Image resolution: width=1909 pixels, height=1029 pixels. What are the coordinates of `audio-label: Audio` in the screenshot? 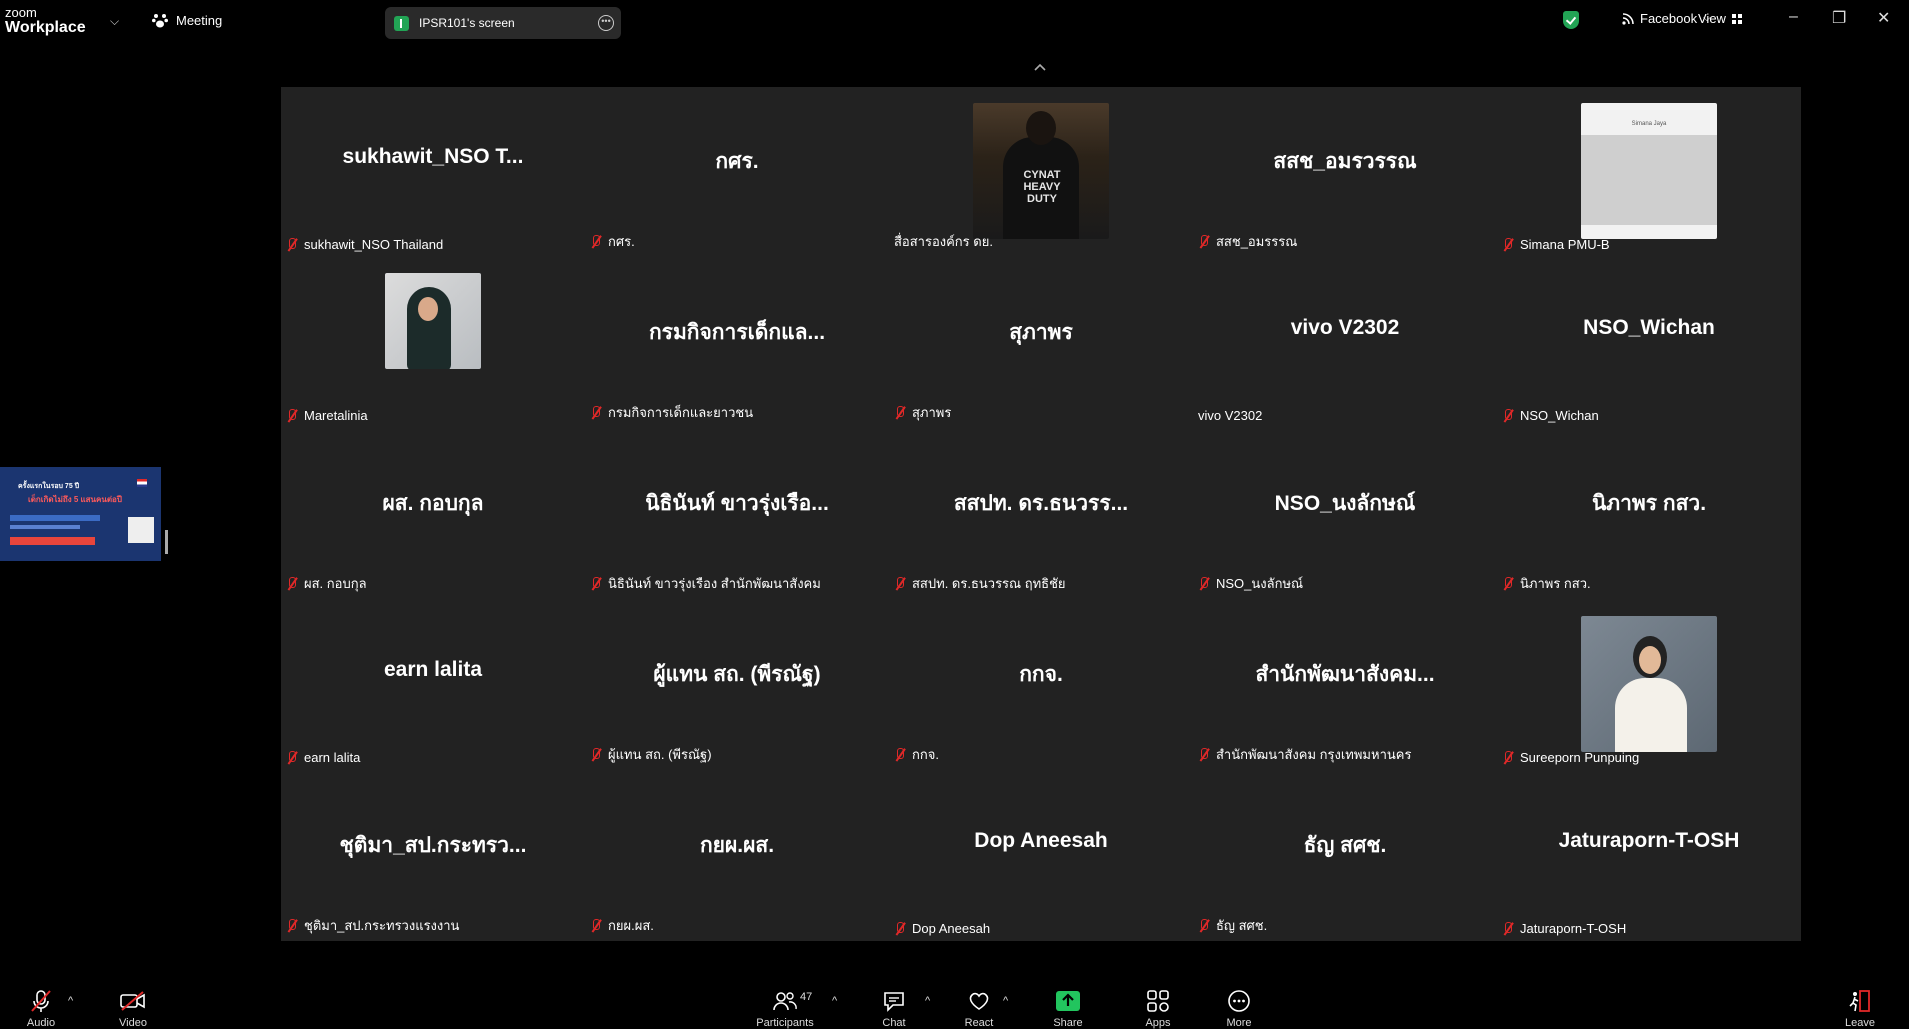 It's located at (41, 1023).